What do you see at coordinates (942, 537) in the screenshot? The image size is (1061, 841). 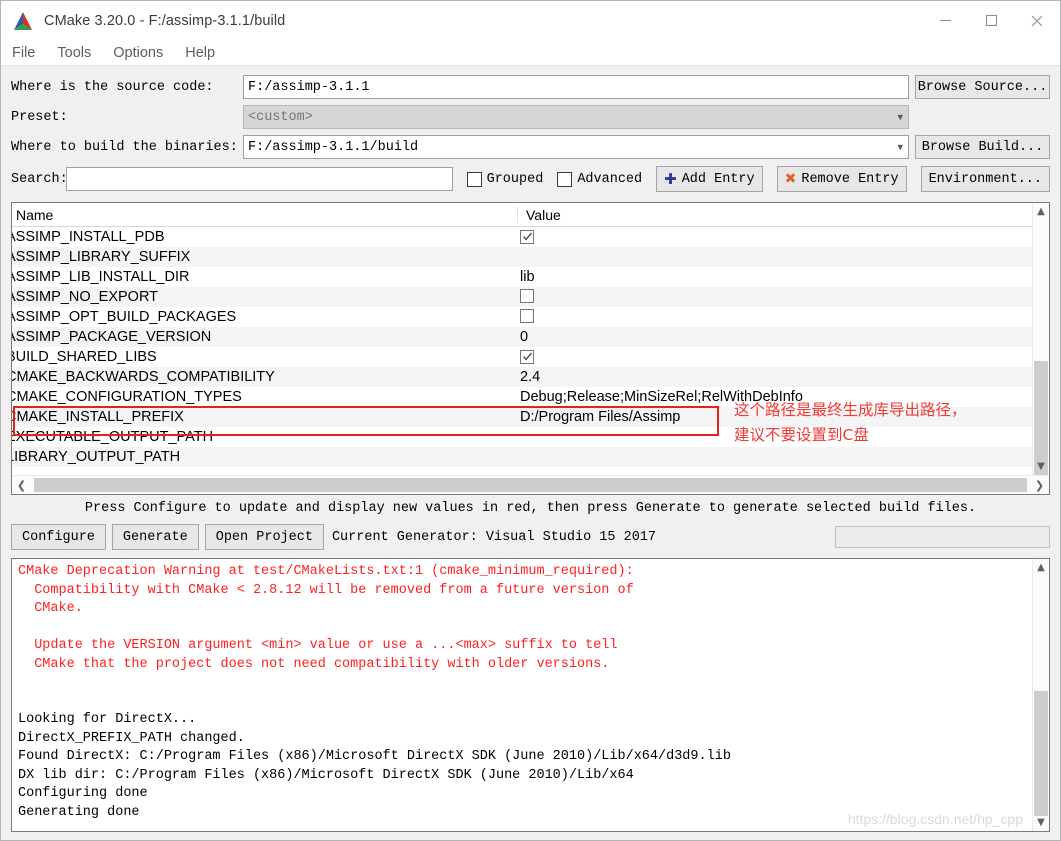 I see `progress-bar` at bounding box center [942, 537].